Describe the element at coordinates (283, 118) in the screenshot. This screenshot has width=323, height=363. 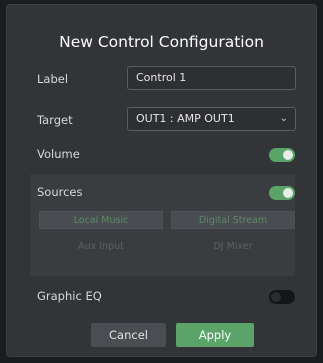
I see `chevron-down-icon: ⌄` at that location.